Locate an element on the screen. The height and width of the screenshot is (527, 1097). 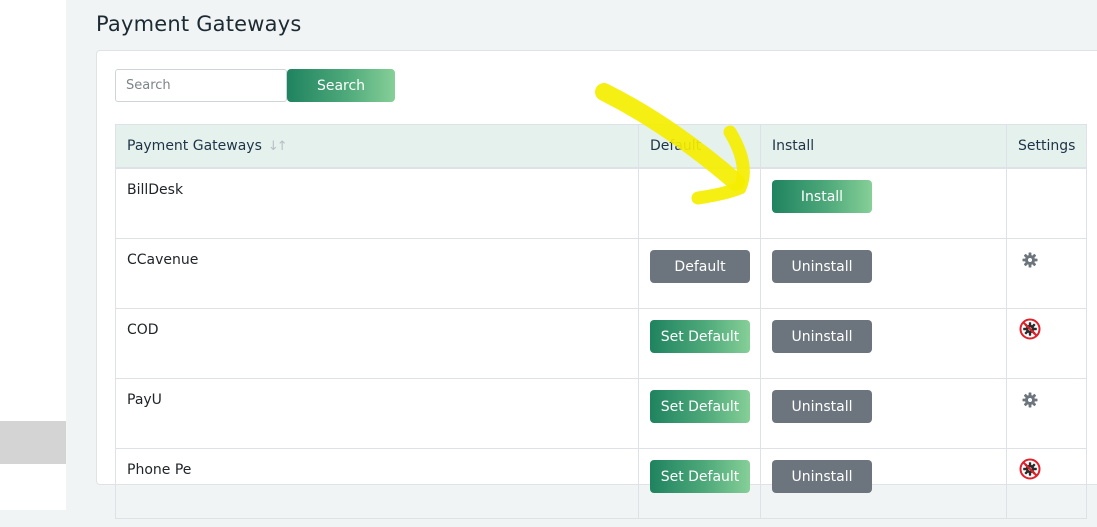
column-header-install: Install is located at coordinates (883, 146).